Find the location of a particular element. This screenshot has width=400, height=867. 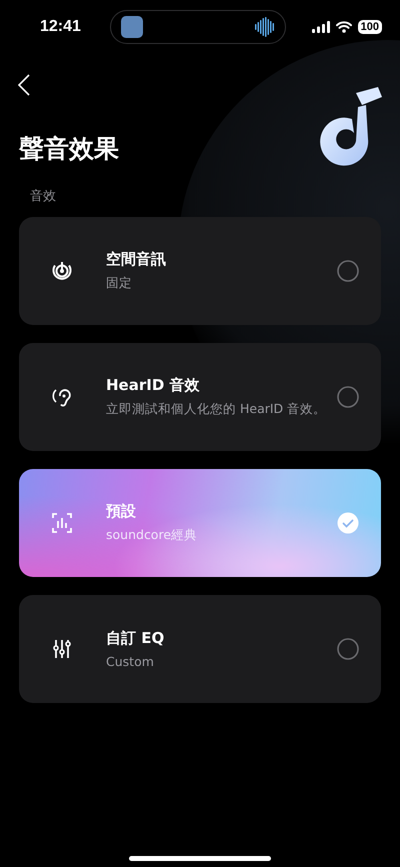

status-time: 12:41 is located at coordinates (60, 27).